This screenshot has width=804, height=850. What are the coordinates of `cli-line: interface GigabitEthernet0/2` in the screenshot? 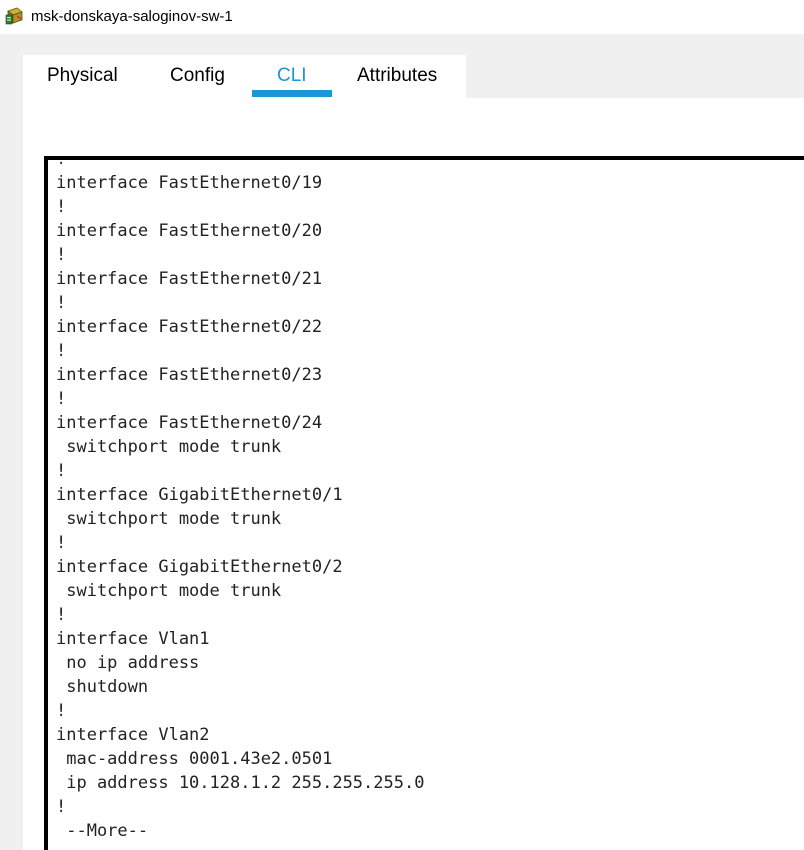 It's located at (199, 567).